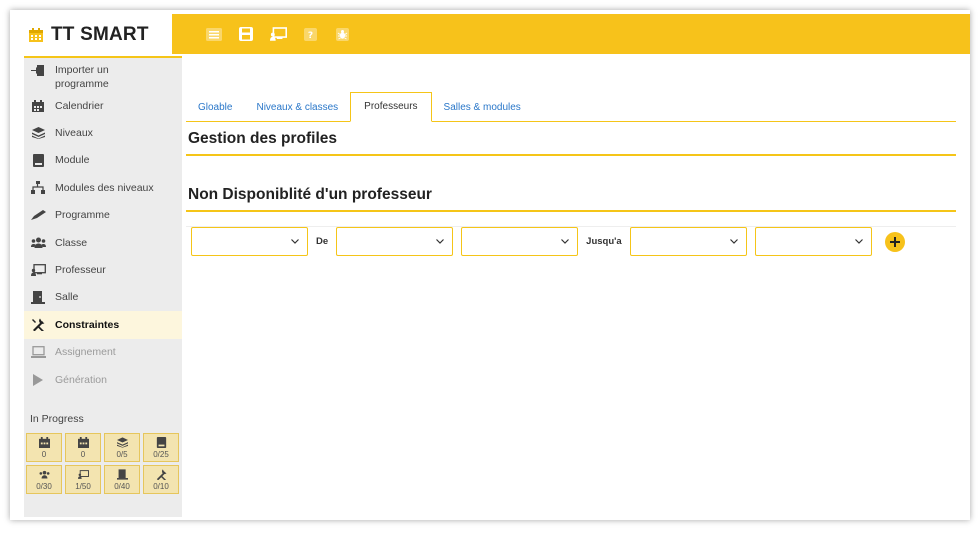 This screenshot has height=534, width=979. I want to click on sidebar-item-label: Assignement, so click(85, 352).